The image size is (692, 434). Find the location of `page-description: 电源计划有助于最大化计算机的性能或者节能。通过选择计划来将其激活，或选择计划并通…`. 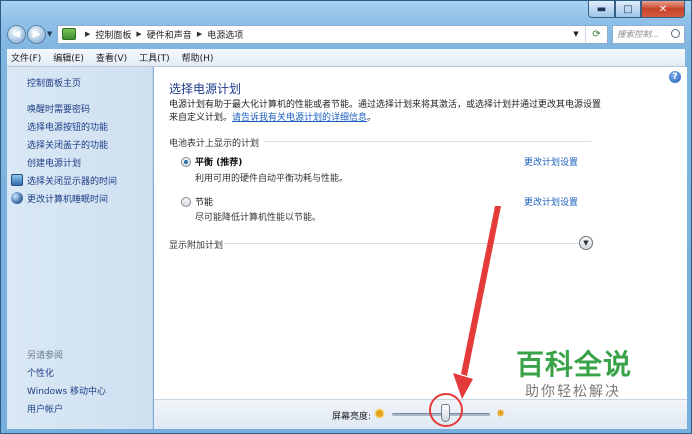

page-description: 电源计划有助于最大化计算机的性能或者节能。通过选择计划来将其激活，或选择计划并通… is located at coordinates (389, 112).